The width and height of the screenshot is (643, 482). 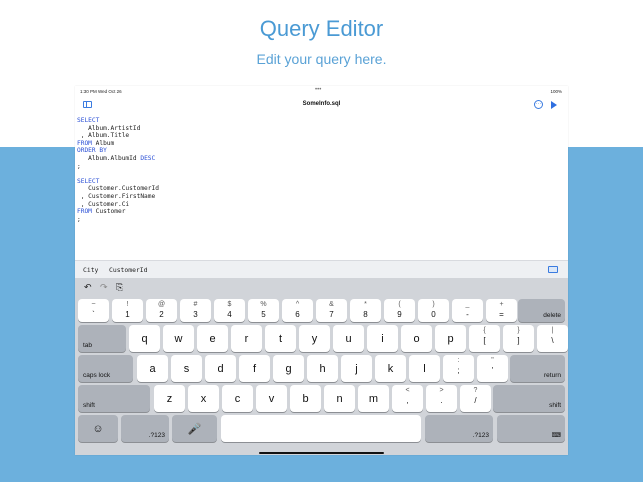 What do you see at coordinates (331, 310) in the screenshot?
I see `key-7: & 7` at bounding box center [331, 310].